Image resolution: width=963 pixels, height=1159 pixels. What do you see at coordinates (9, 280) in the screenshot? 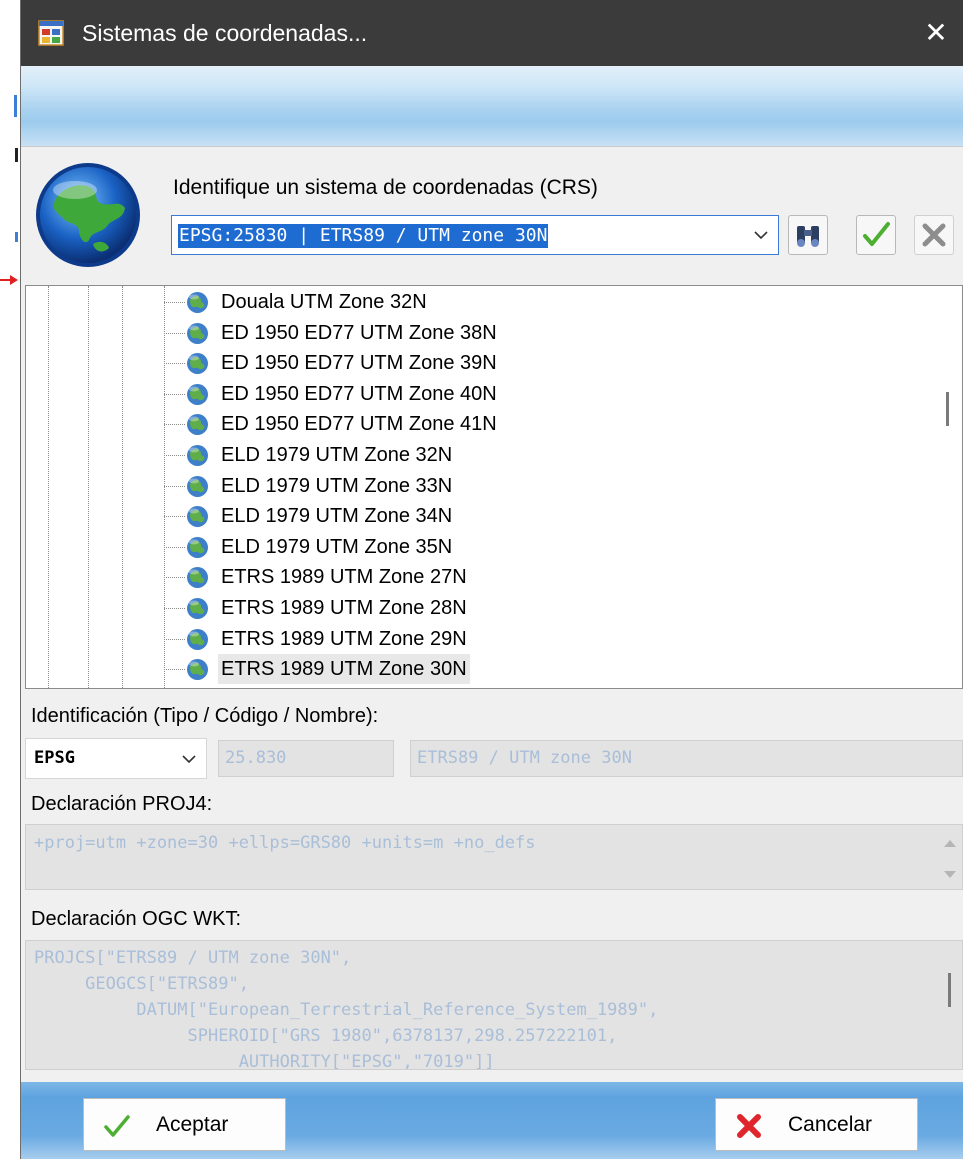
I see `pointer-arrow-icon` at bounding box center [9, 280].